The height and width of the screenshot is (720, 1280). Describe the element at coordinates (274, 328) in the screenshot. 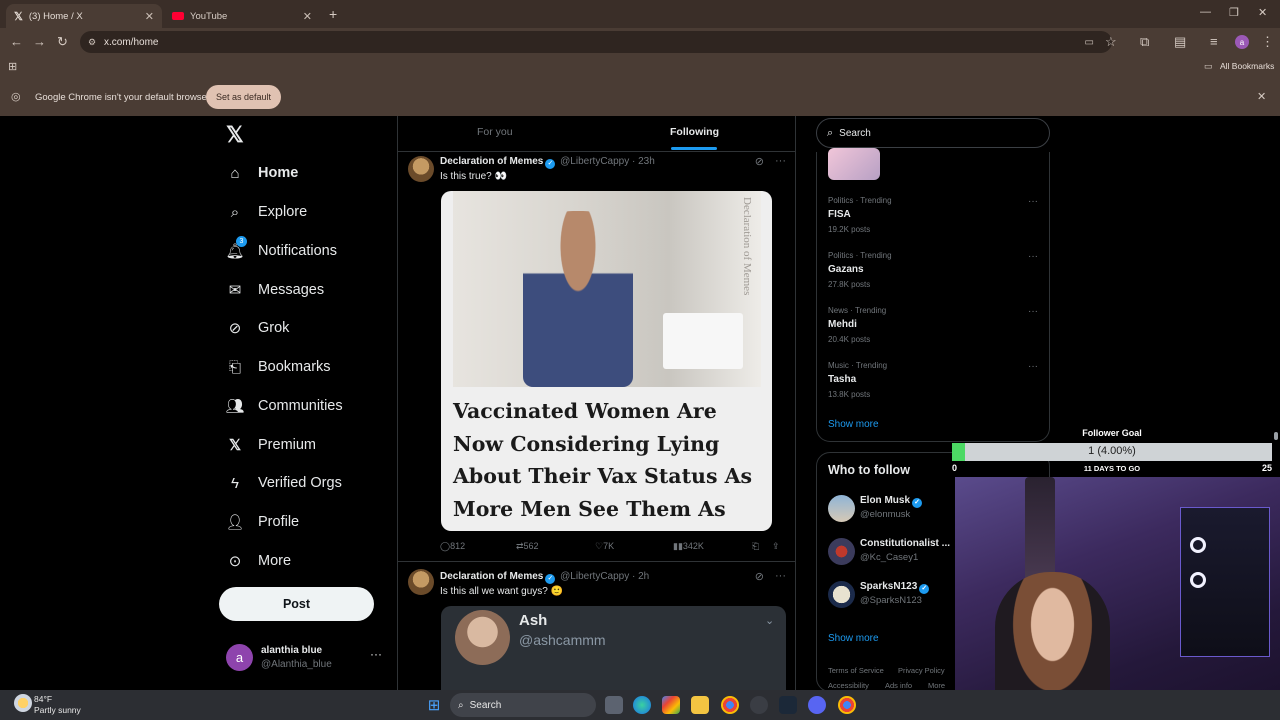

I see `sidebar-item-label: Grok` at that location.